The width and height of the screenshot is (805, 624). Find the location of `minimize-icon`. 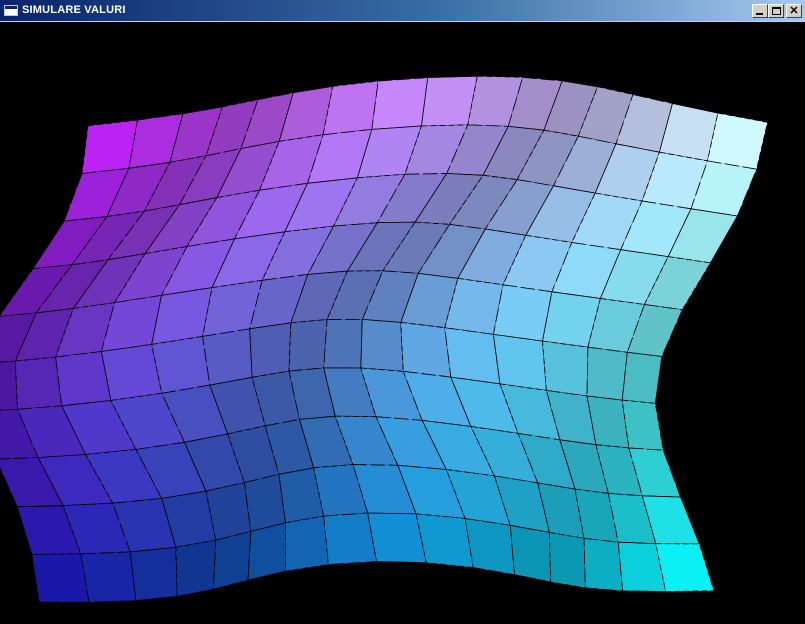

minimize-icon is located at coordinates (759, 14).